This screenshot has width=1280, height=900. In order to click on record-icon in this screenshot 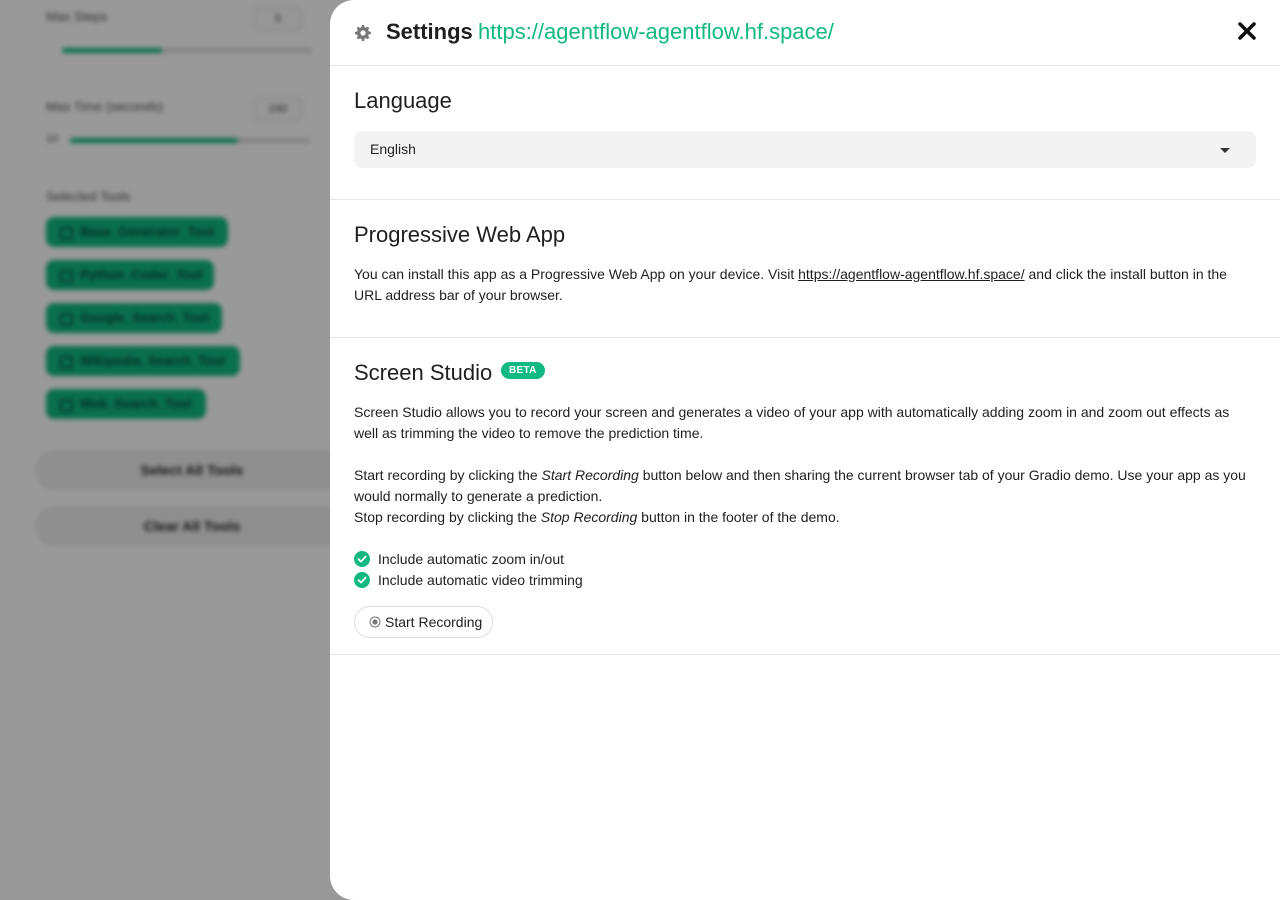, I will do `click(375, 622)`.